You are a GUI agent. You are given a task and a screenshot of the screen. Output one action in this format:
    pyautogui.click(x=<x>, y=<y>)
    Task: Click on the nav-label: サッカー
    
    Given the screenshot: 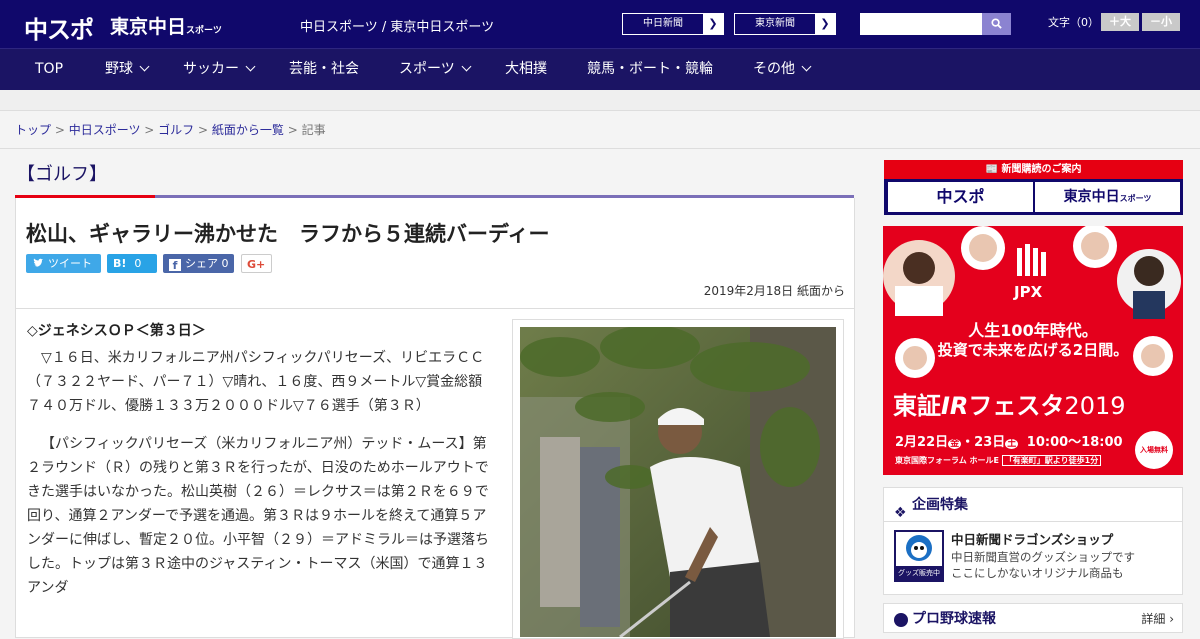 What is the action you would take?
    pyautogui.click(x=211, y=69)
    